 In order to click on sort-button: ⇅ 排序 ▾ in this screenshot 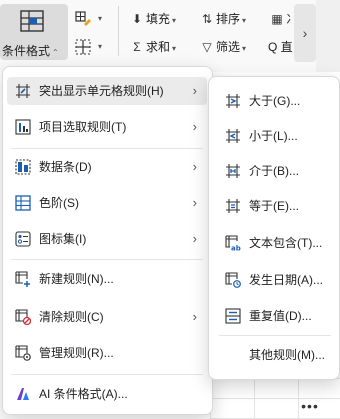, I will do `click(222, 19)`.